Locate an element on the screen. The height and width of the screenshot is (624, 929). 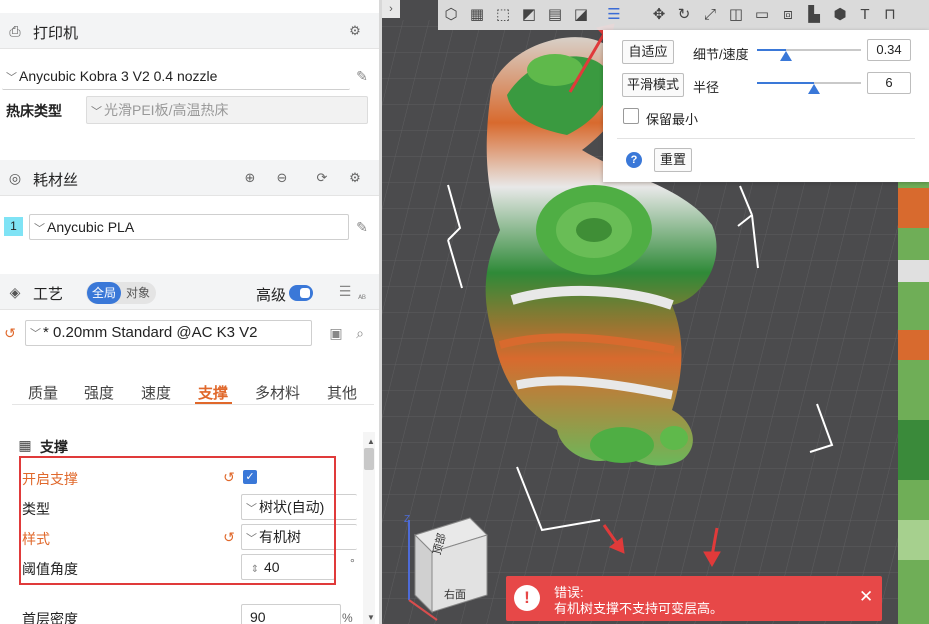
detail-speed-slider-thumb is located at coordinates (786, 56).